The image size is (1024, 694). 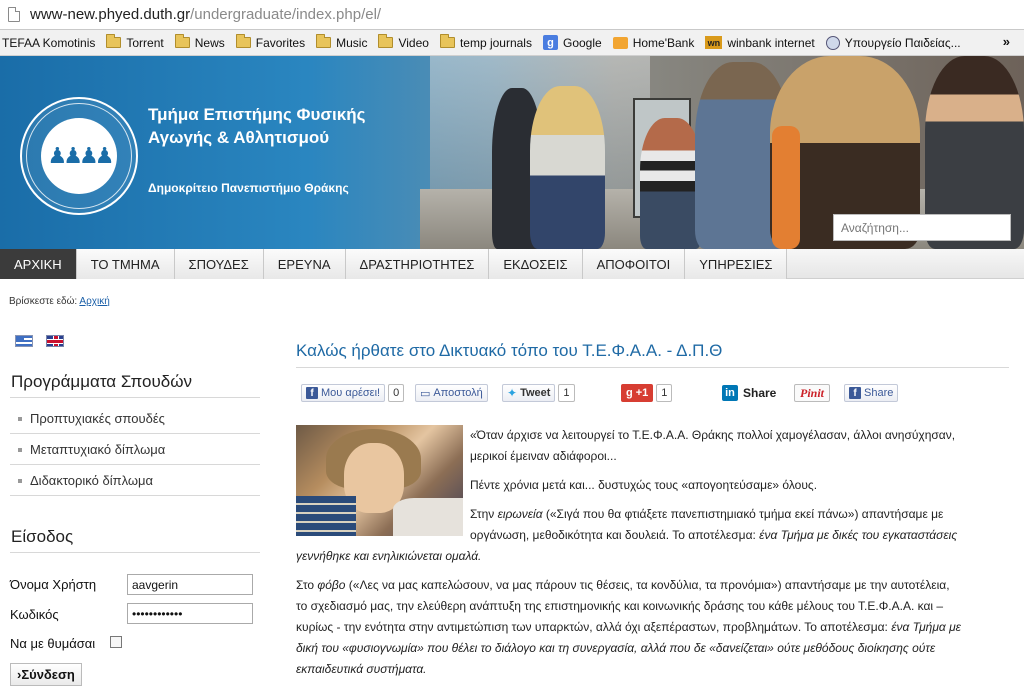 What do you see at coordinates (48, 43) in the screenshot?
I see `bookmark-tefaa: TEFAA Komotinis` at bounding box center [48, 43].